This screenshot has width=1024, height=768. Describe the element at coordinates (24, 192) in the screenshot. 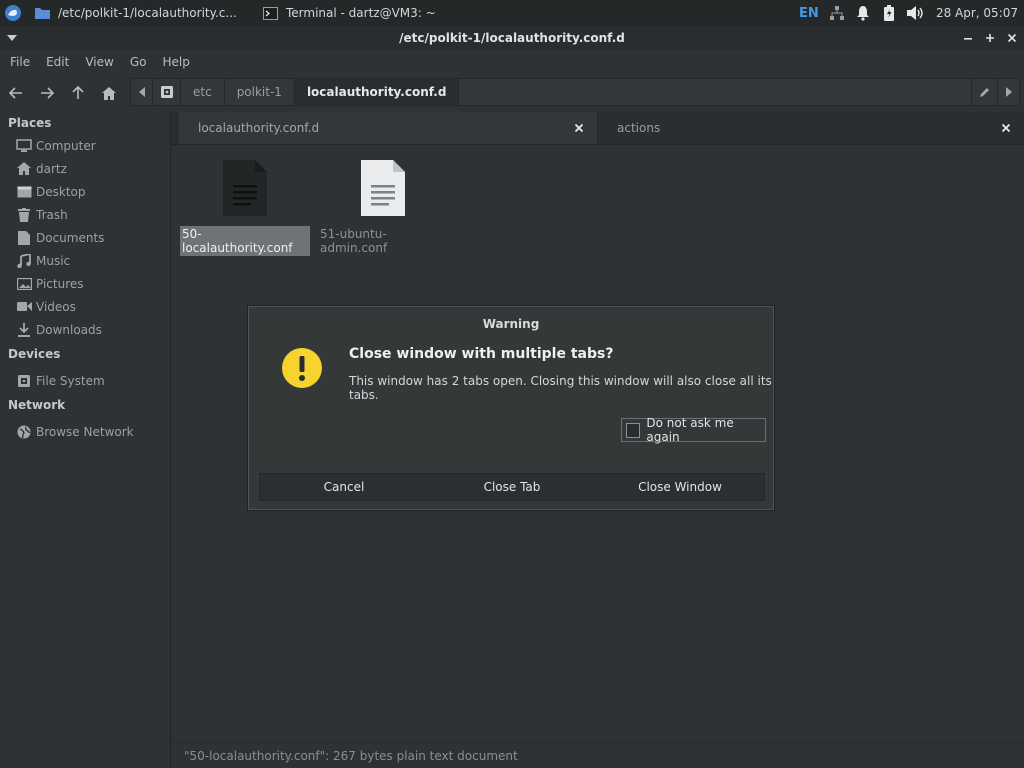

I see `desktop-icon` at that location.